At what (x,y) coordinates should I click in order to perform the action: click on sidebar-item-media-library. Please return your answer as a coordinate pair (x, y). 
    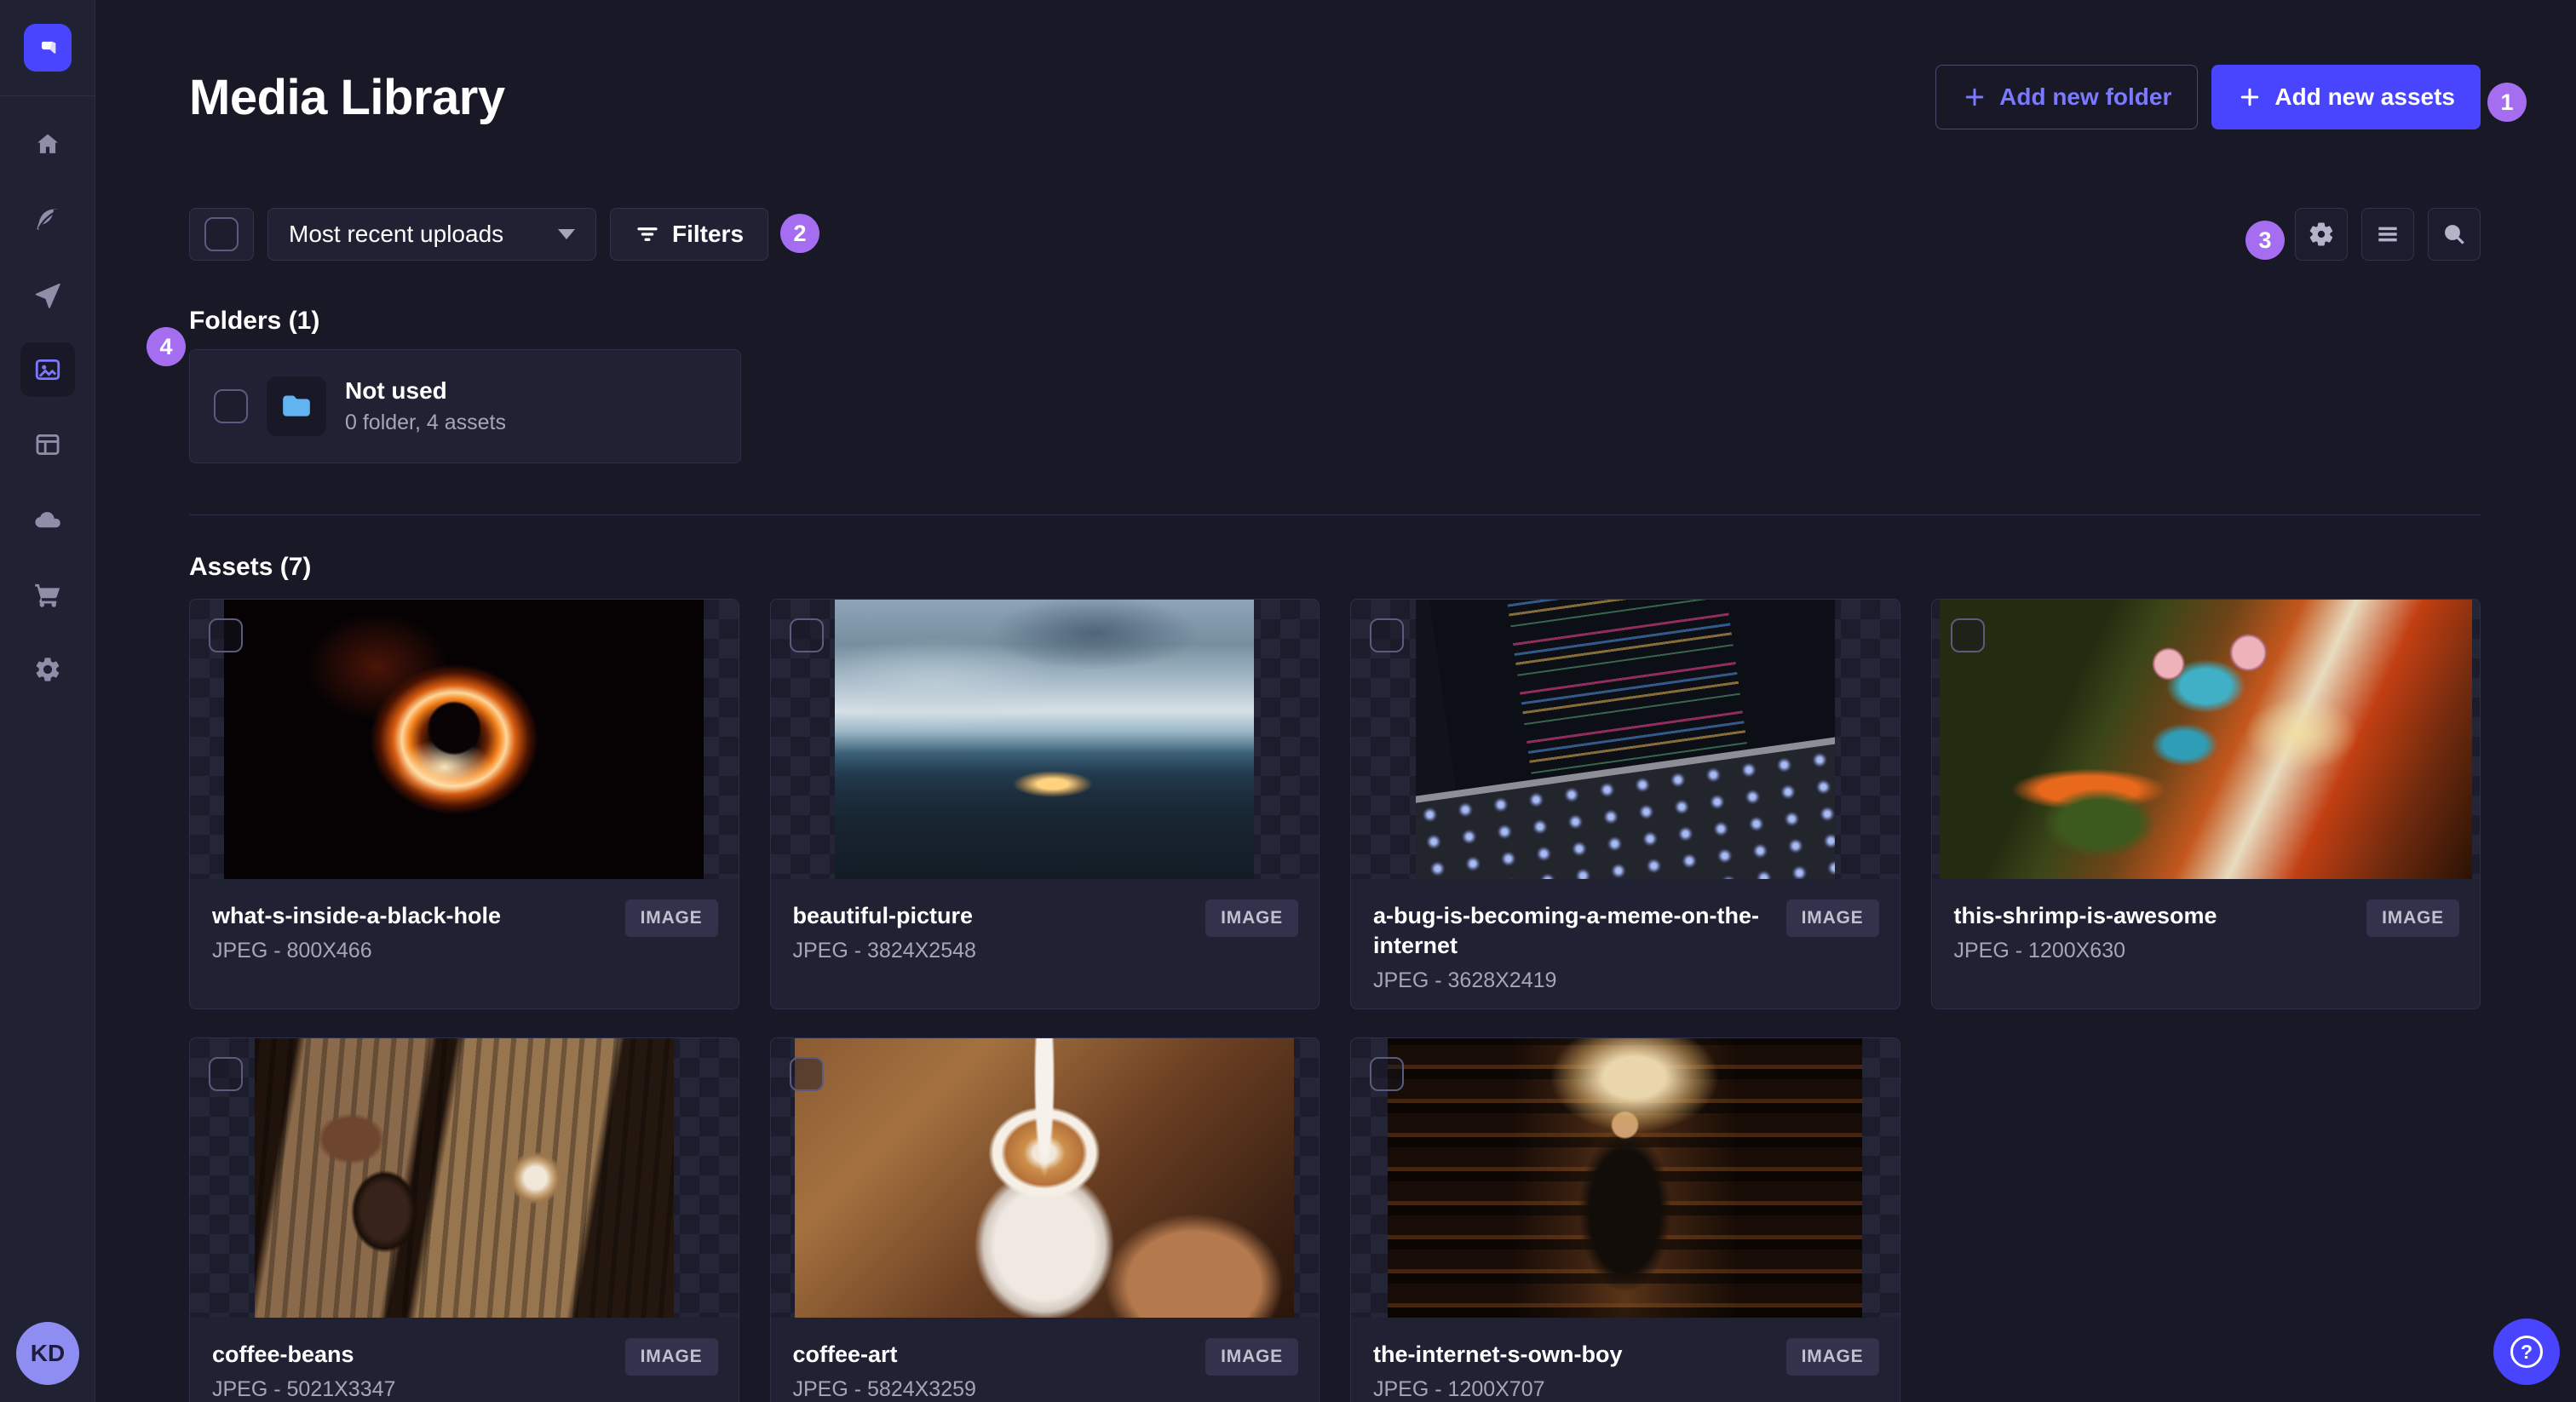
    Looking at the image, I should click on (48, 369).